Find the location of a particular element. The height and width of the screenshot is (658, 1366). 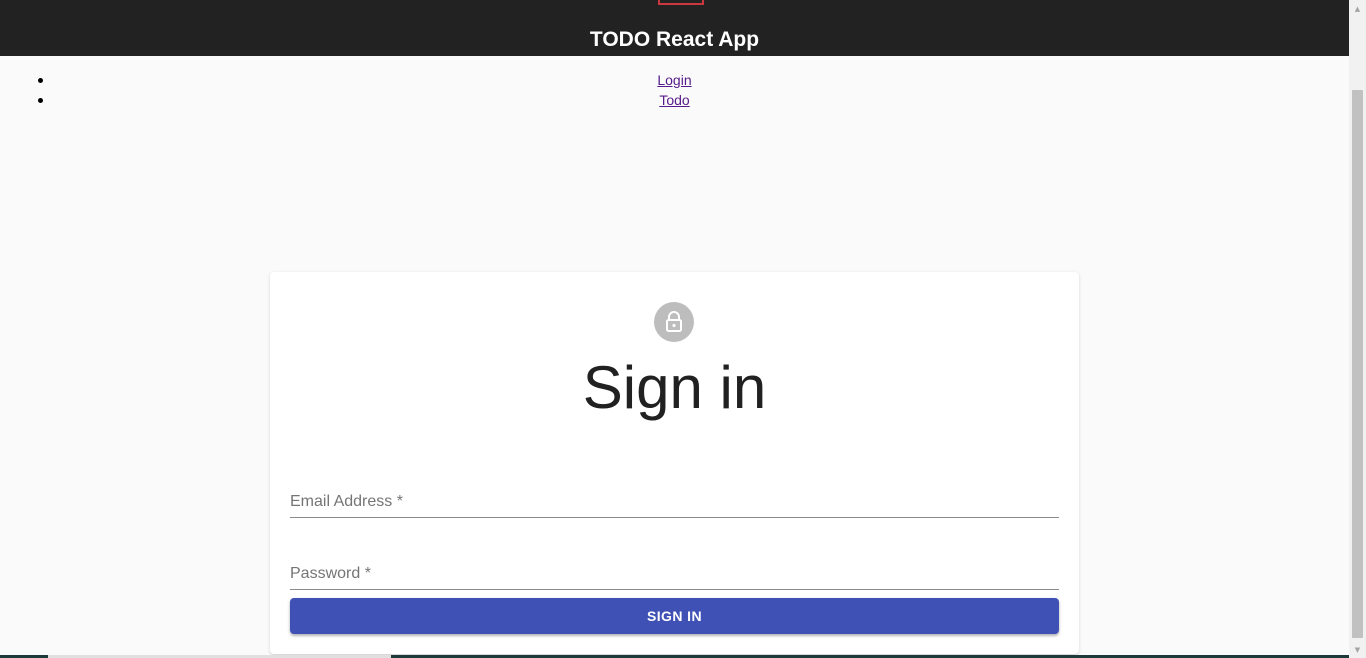

scroll-up-icon: ▲ is located at coordinates (1357, 8).